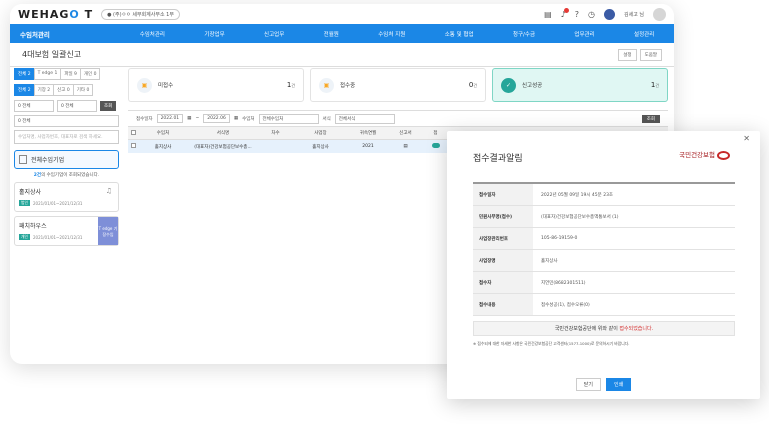 This screenshot has width=769, height=426. Describe the element at coordinates (24, 203) in the screenshot. I see `client-tag: 법인` at that location.